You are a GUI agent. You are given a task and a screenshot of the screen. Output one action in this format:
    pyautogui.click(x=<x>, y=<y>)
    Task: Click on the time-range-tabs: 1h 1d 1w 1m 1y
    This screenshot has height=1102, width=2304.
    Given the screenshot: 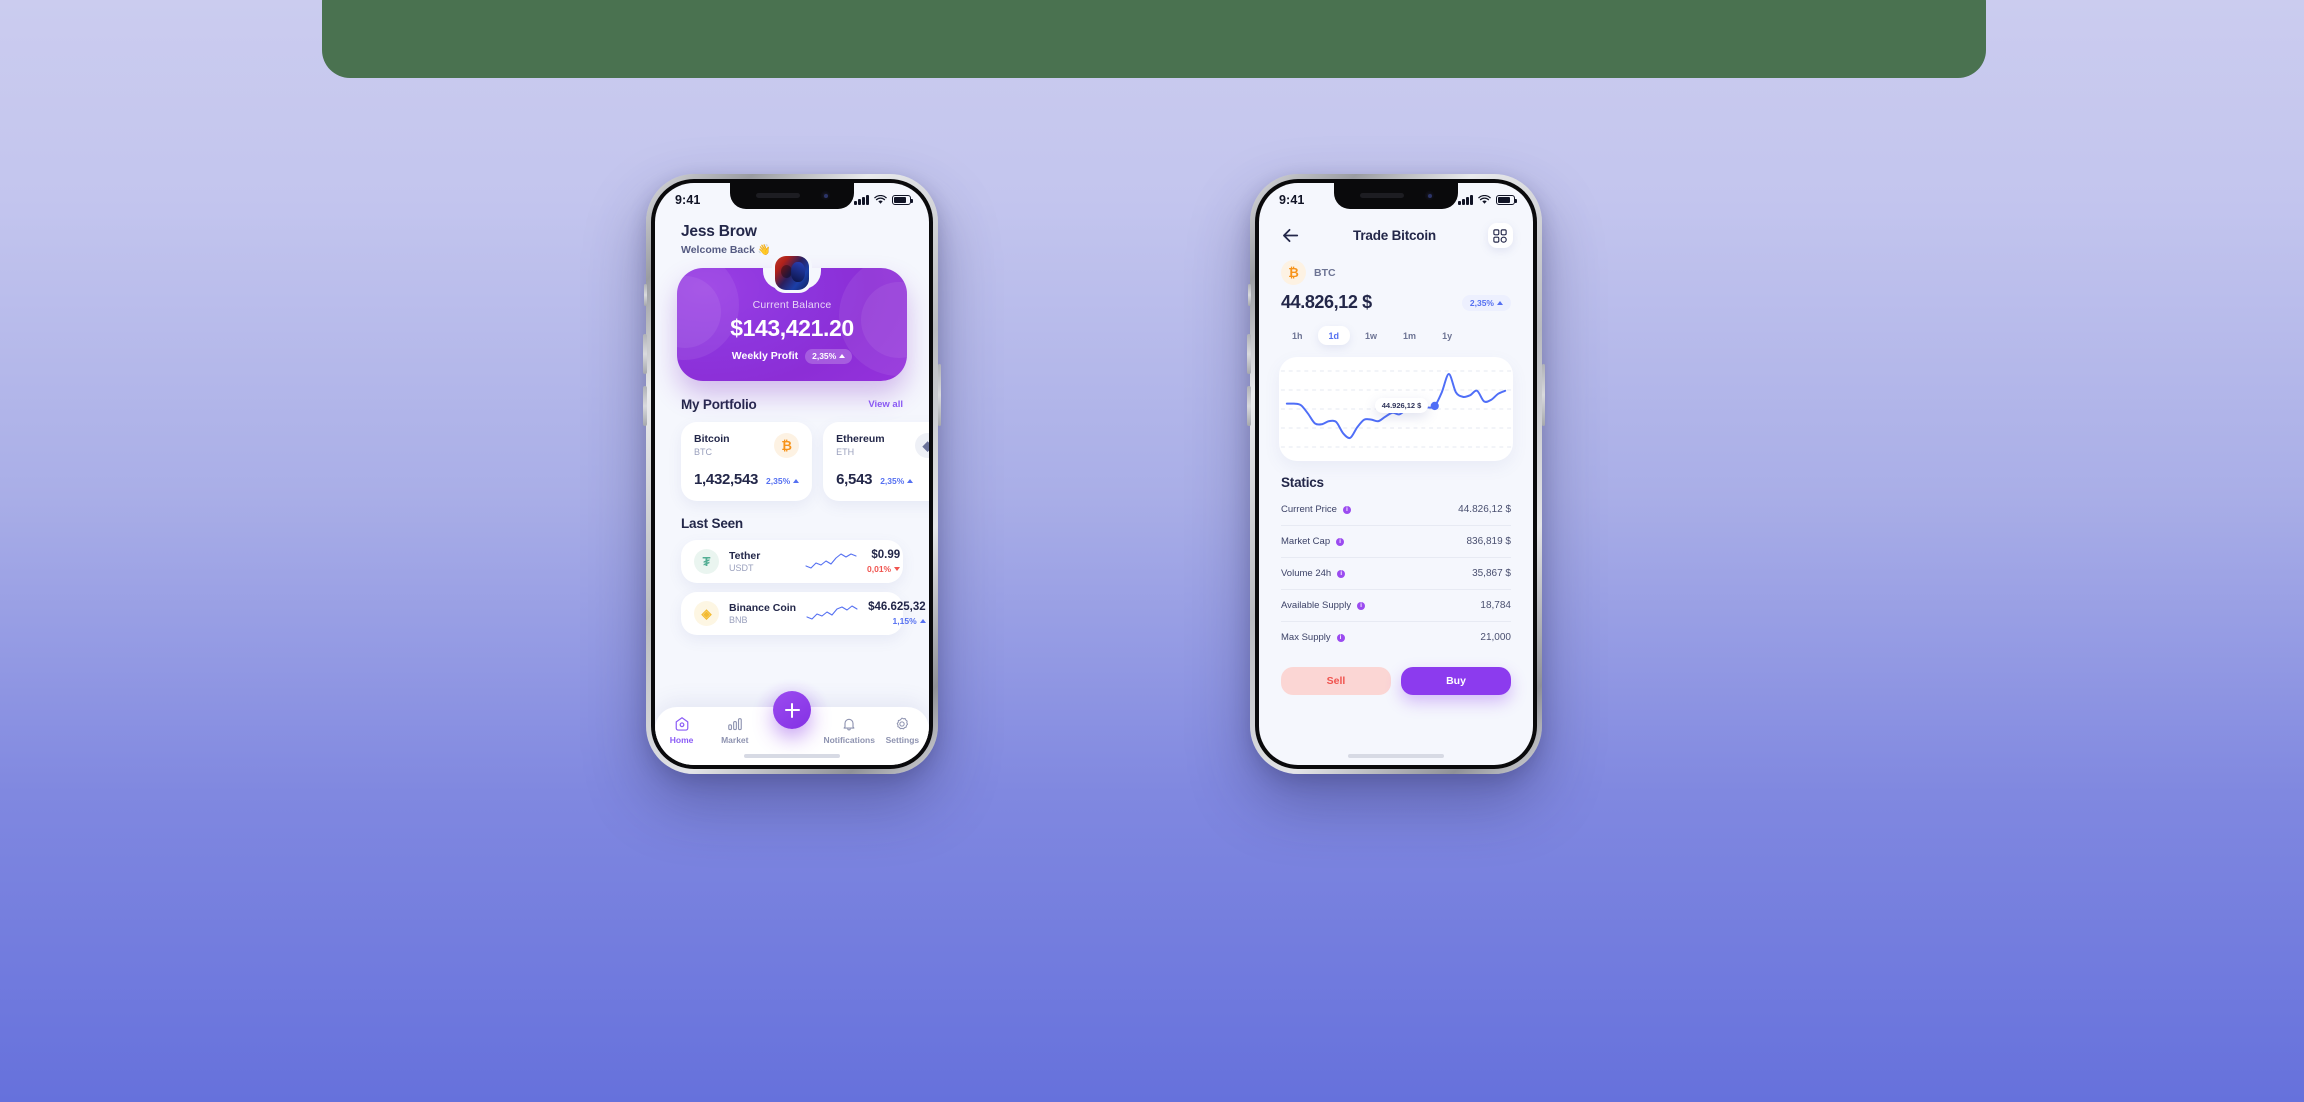 What is the action you would take?
    pyautogui.click(x=1396, y=335)
    